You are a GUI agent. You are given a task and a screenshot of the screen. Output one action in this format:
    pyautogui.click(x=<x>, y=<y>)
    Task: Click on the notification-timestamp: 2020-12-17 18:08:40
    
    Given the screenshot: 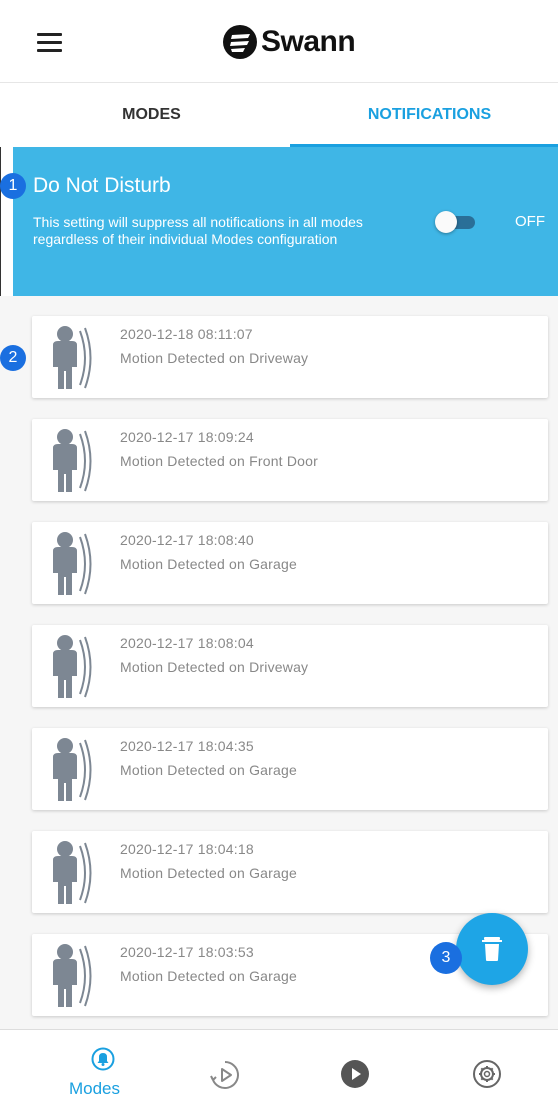 What is the action you would take?
    pyautogui.click(x=187, y=540)
    